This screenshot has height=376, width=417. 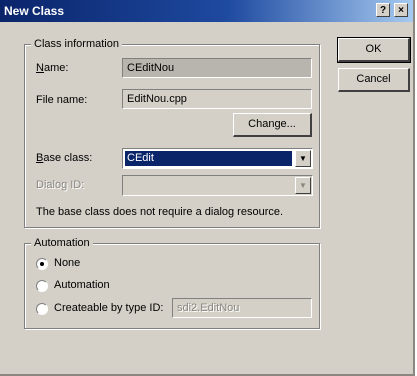 I want to click on dialog-id-dropdown: ▼, so click(x=217, y=185).